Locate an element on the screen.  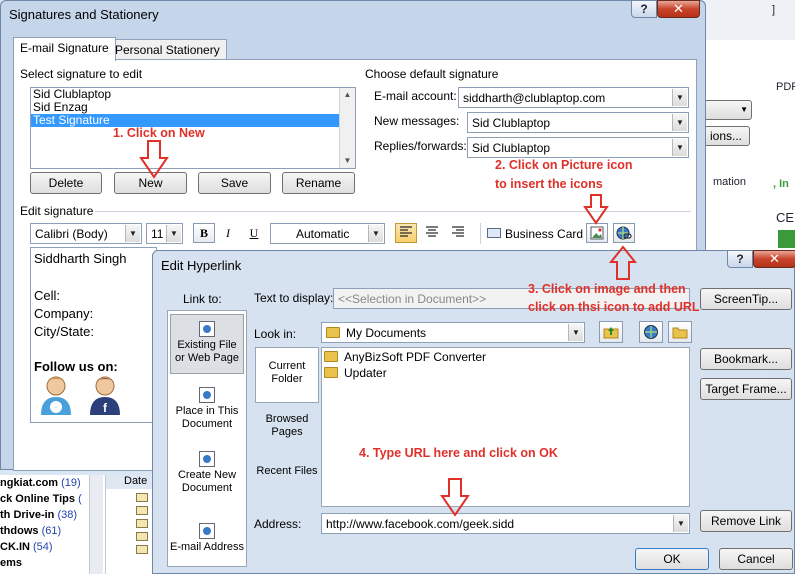
globe-file-icon is located at coordinates (207, 329).